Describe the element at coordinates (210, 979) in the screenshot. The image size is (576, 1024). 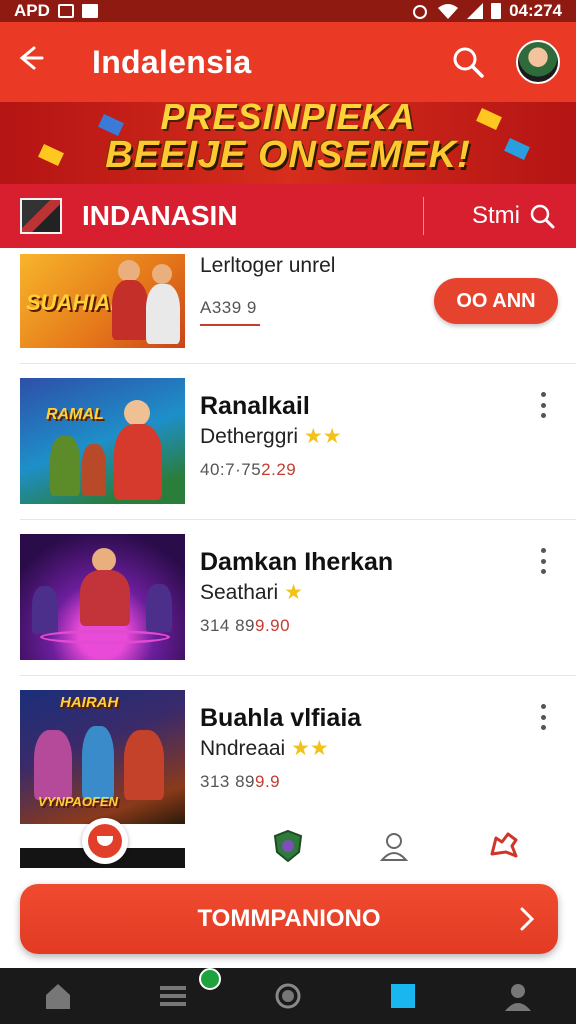
I see `notification-badge` at that location.